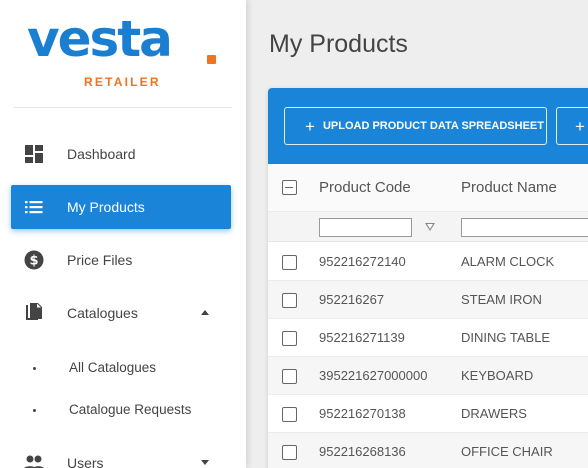 This screenshot has height=468, width=588. Describe the element at coordinates (113, 367) in the screenshot. I see `sidebar-subitem-label: All Catalogues` at that location.